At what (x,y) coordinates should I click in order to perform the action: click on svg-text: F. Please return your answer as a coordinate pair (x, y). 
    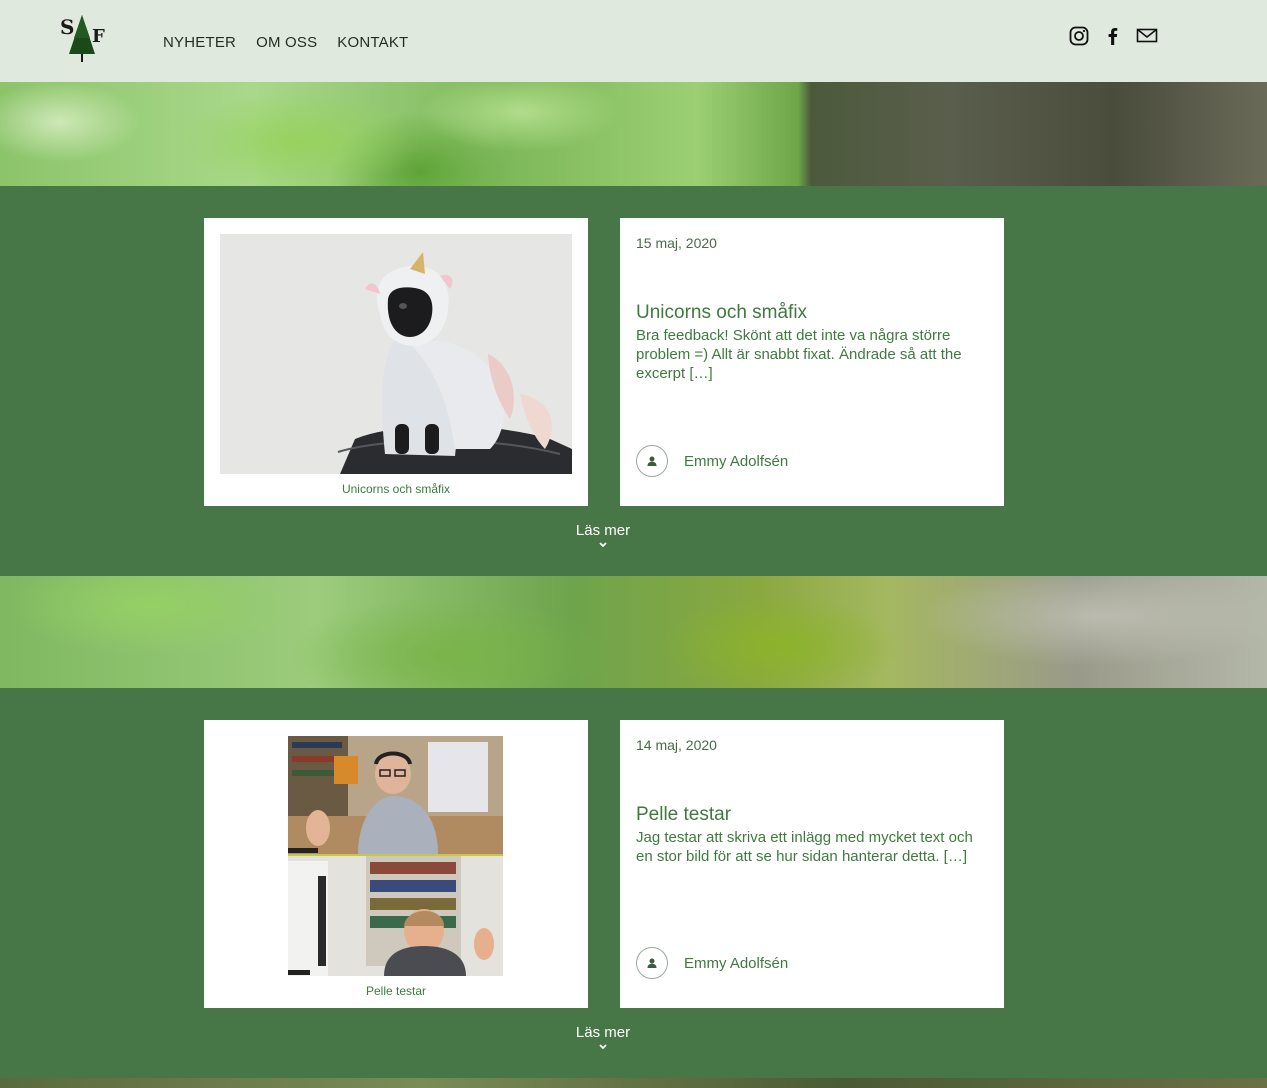
    Looking at the image, I should click on (98, 36).